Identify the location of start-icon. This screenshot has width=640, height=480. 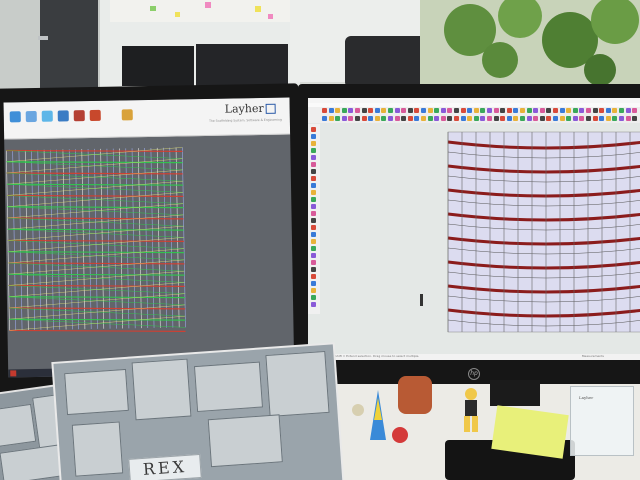
(13, 373).